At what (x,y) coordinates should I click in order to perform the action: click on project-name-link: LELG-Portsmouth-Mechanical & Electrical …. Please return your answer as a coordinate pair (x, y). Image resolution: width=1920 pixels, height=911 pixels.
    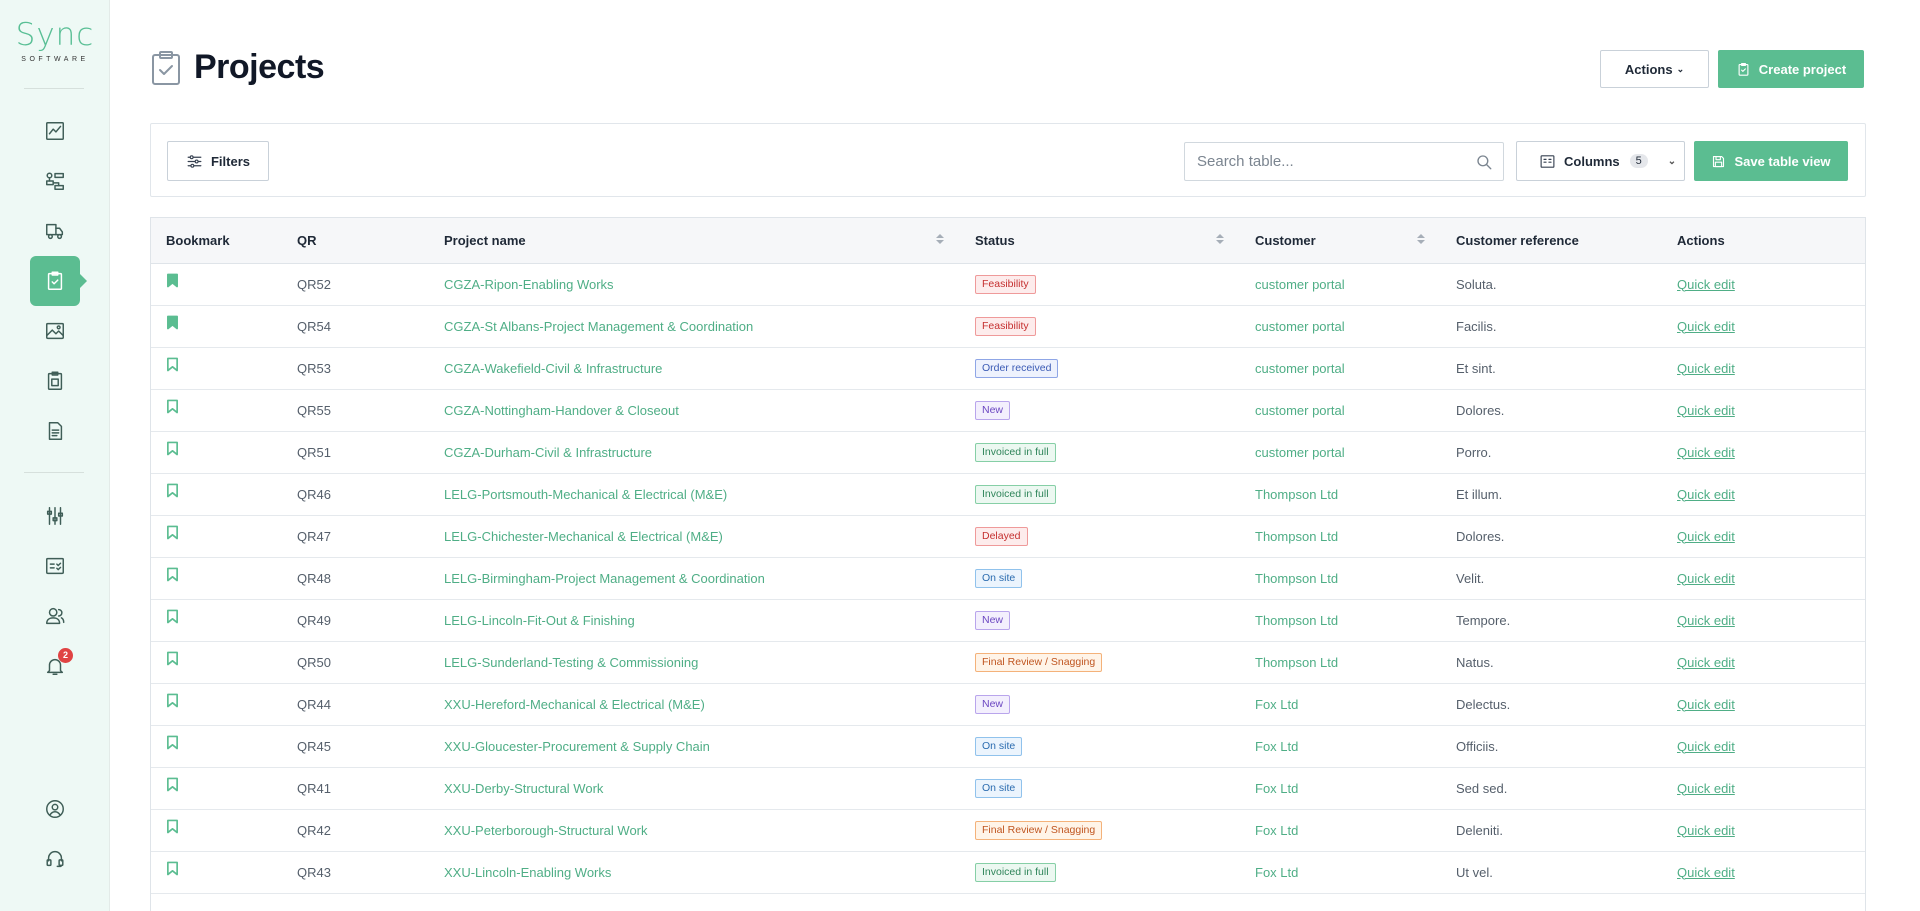
    Looking at the image, I should click on (585, 494).